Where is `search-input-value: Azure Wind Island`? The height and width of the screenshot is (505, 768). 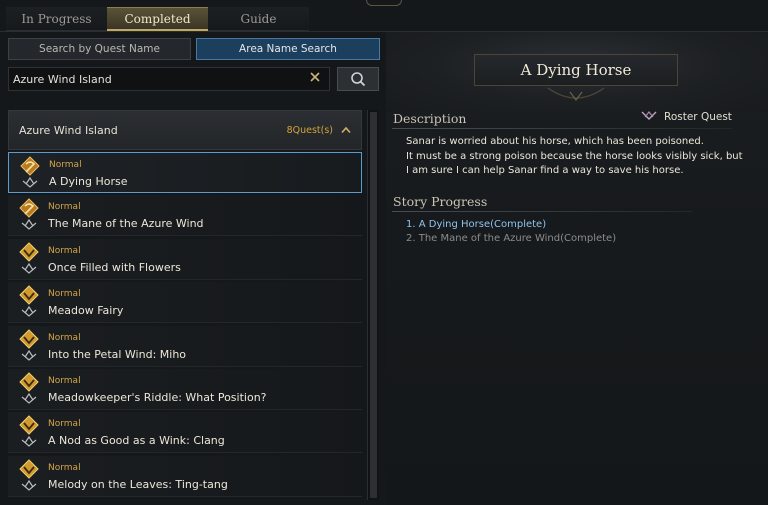
search-input-value: Azure Wind Island is located at coordinates (159, 79).